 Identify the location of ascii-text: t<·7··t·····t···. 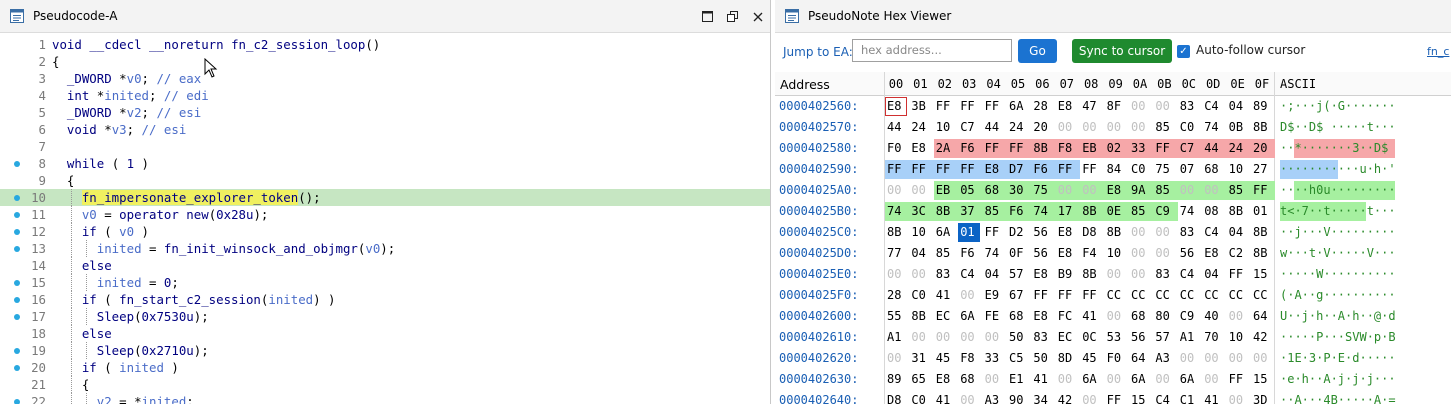
(1338, 211).